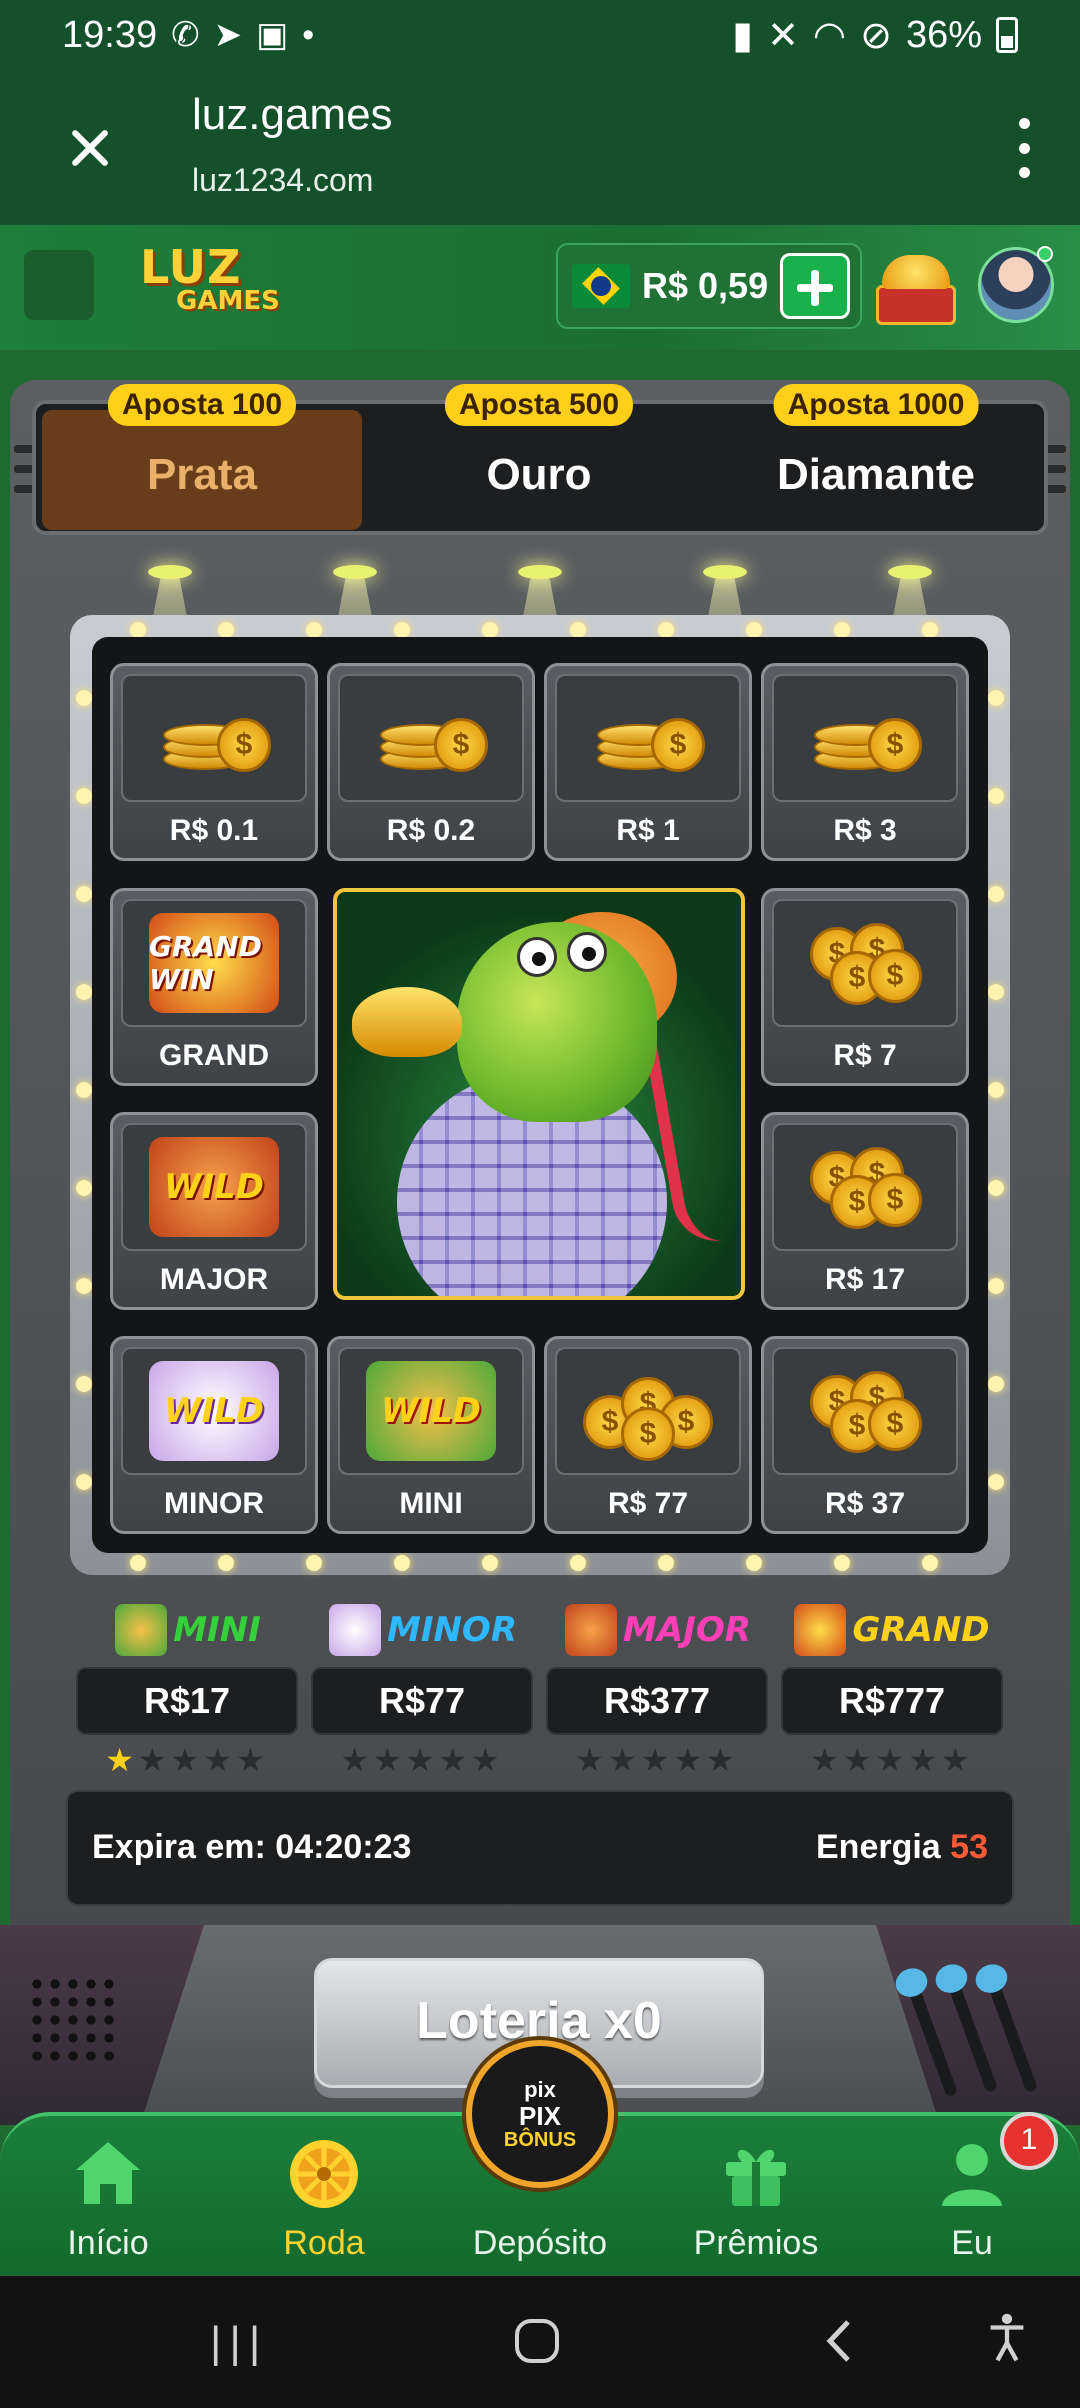  Describe the element at coordinates (308, 34) in the screenshot. I see `more-notifications-icon: •` at that location.